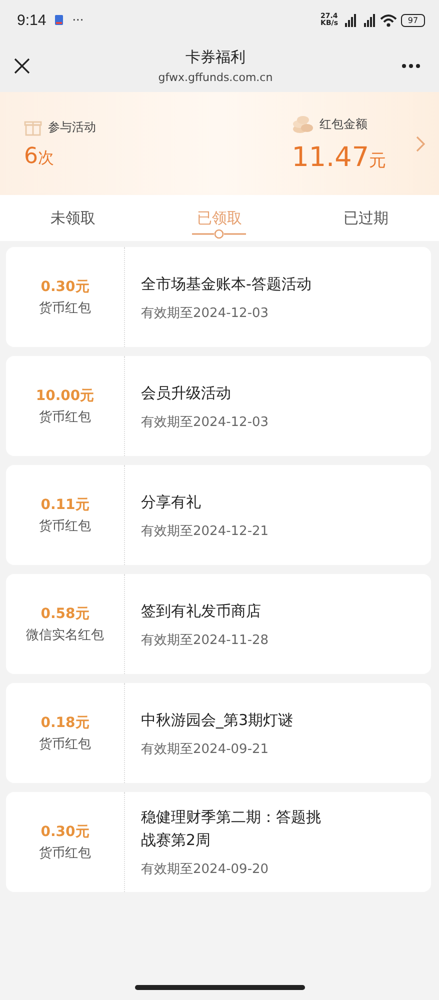  I want to click on coupon-card: 0.30元 货币红包 稳健理财季第二期：答题挑战赛第2周 有效期至2024-09-20, so click(218, 842).